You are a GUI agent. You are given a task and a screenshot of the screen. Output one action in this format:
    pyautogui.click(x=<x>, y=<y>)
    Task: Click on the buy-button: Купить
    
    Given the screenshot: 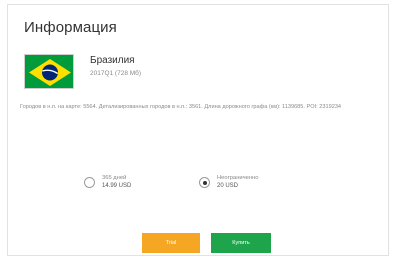 What is the action you would take?
    pyautogui.click(x=241, y=243)
    